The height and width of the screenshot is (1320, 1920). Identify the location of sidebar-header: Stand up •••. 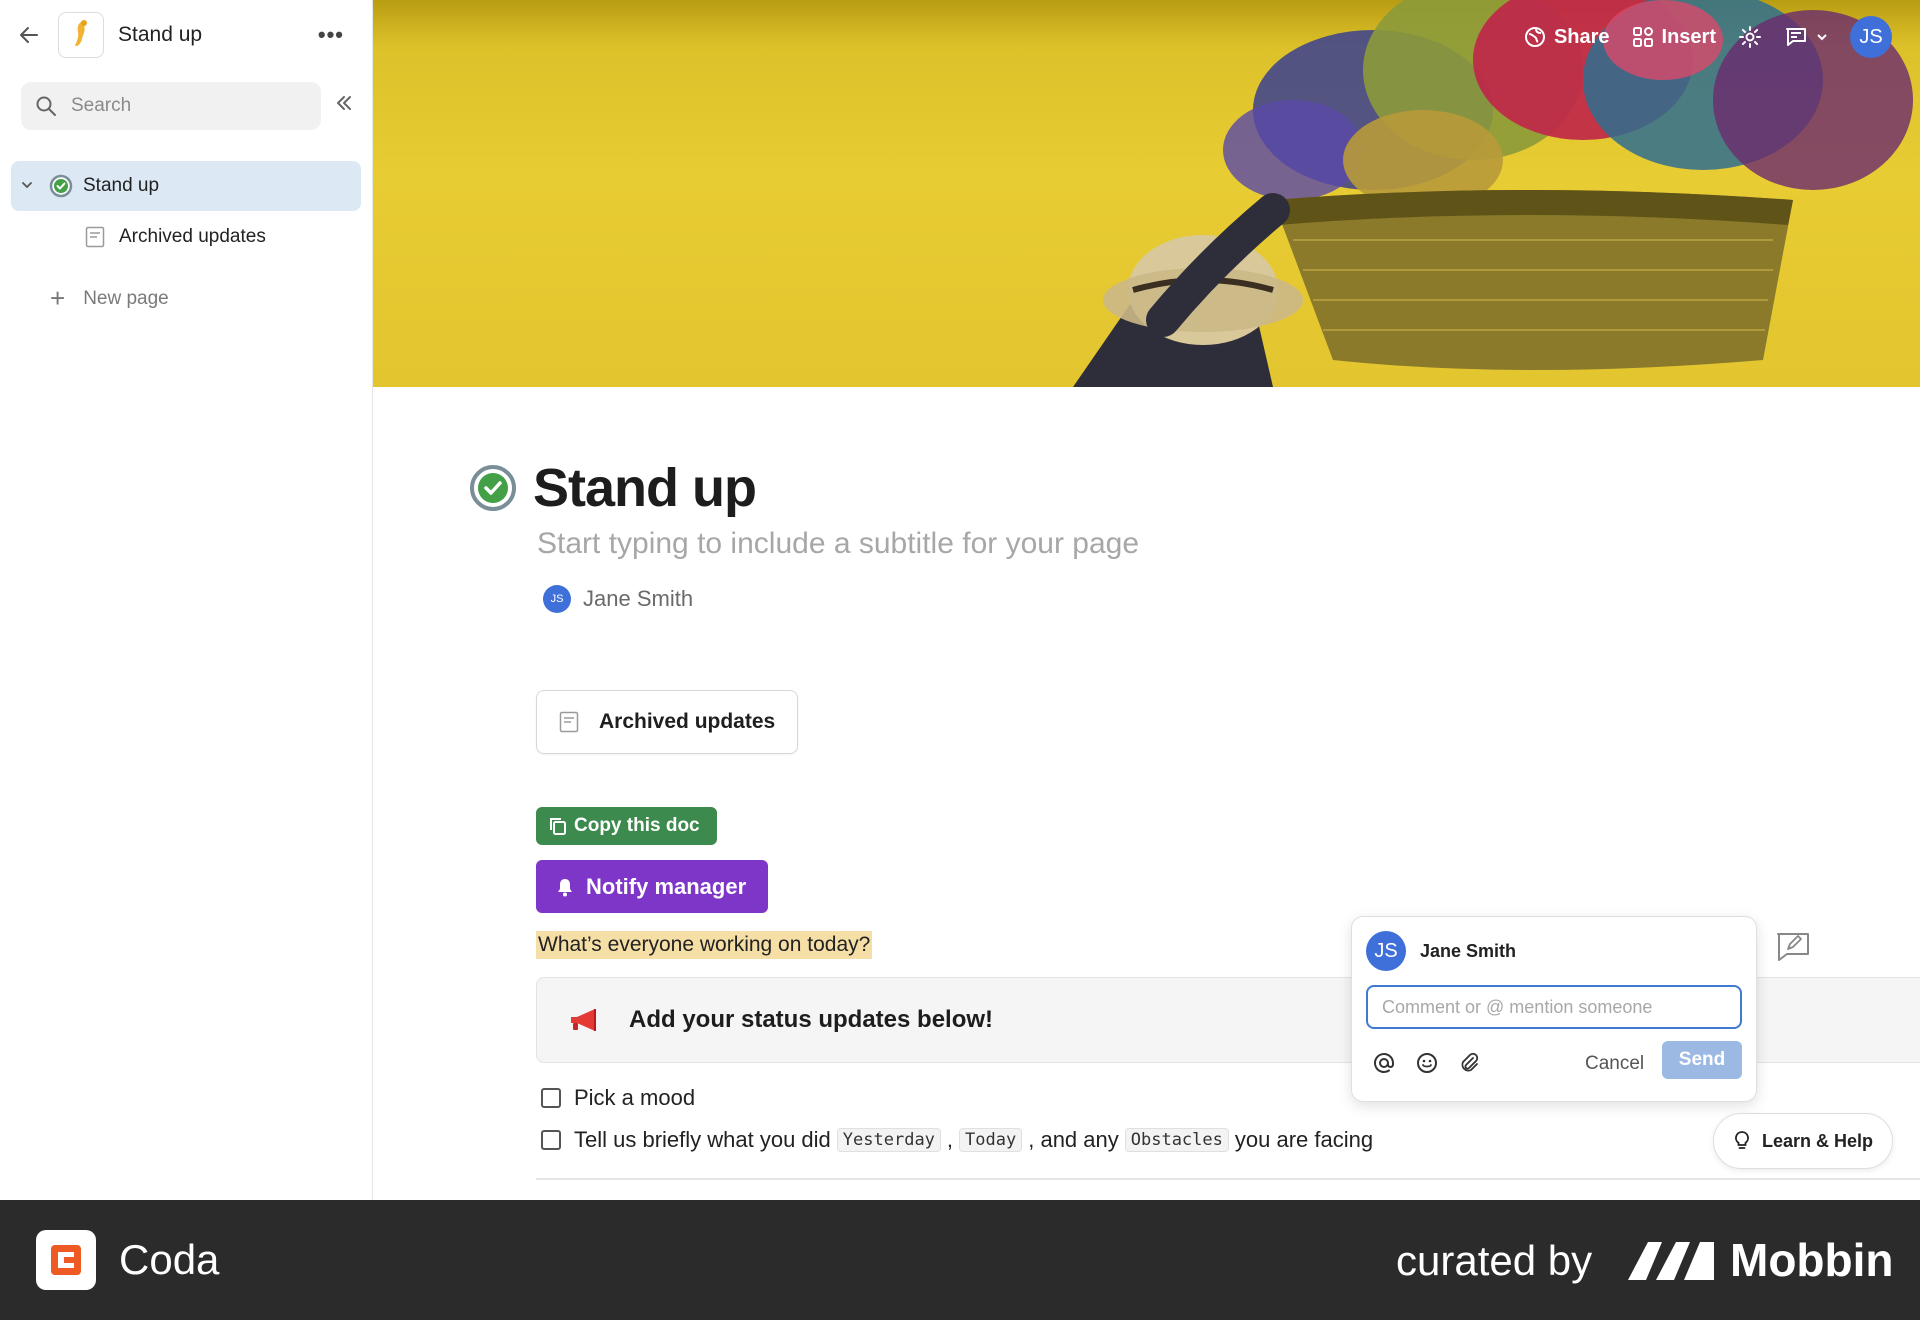
(186, 35).